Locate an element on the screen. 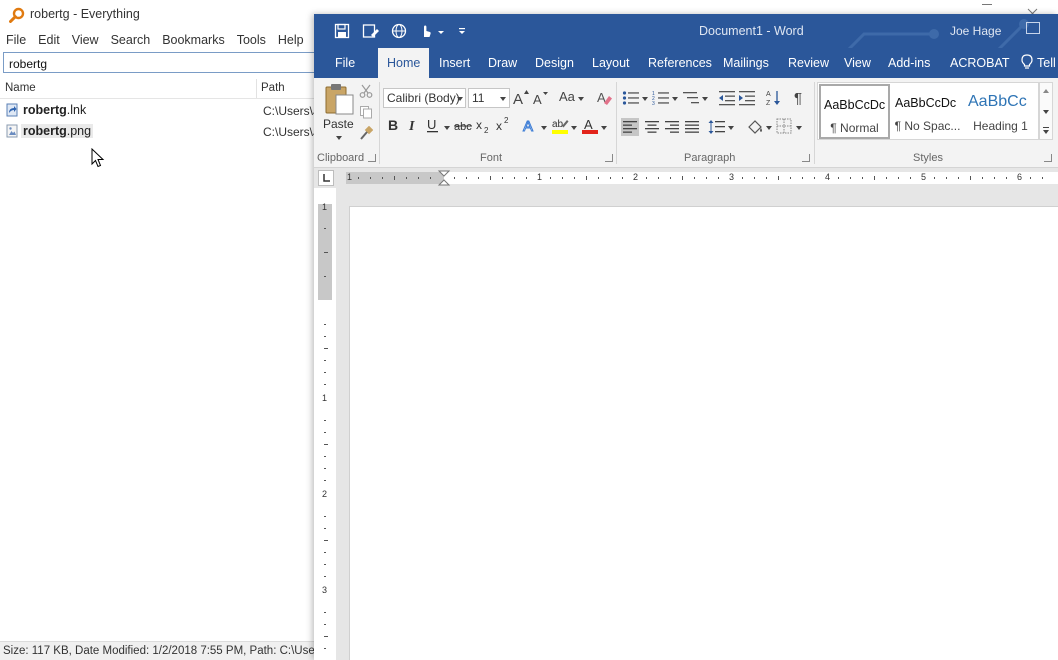 This screenshot has height=660, width=1058. tab-selector-button is located at coordinates (326, 178).